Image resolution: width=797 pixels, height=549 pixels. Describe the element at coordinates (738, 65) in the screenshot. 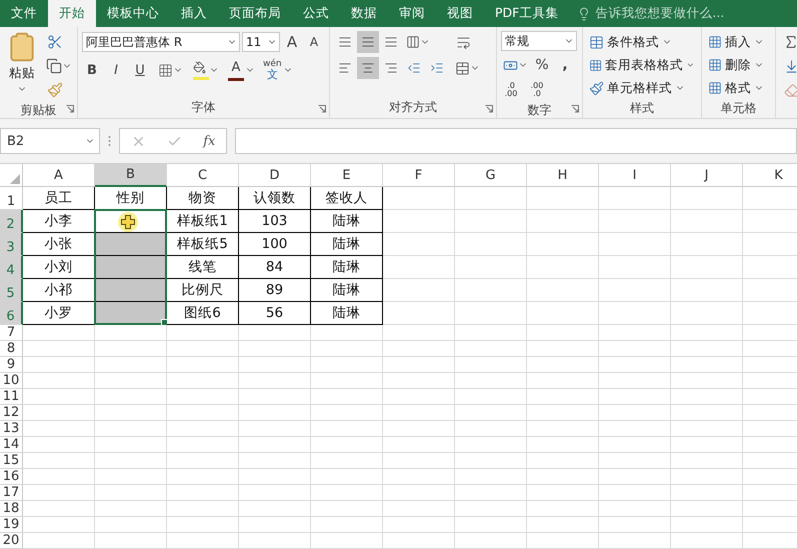

I see `delete-button: 删除` at that location.